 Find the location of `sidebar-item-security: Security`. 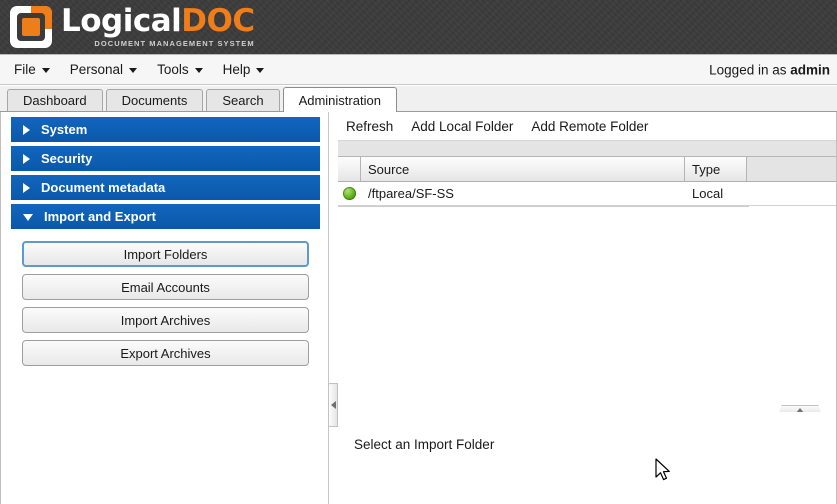

sidebar-item-security: Security is located at coordinates (165, 158).